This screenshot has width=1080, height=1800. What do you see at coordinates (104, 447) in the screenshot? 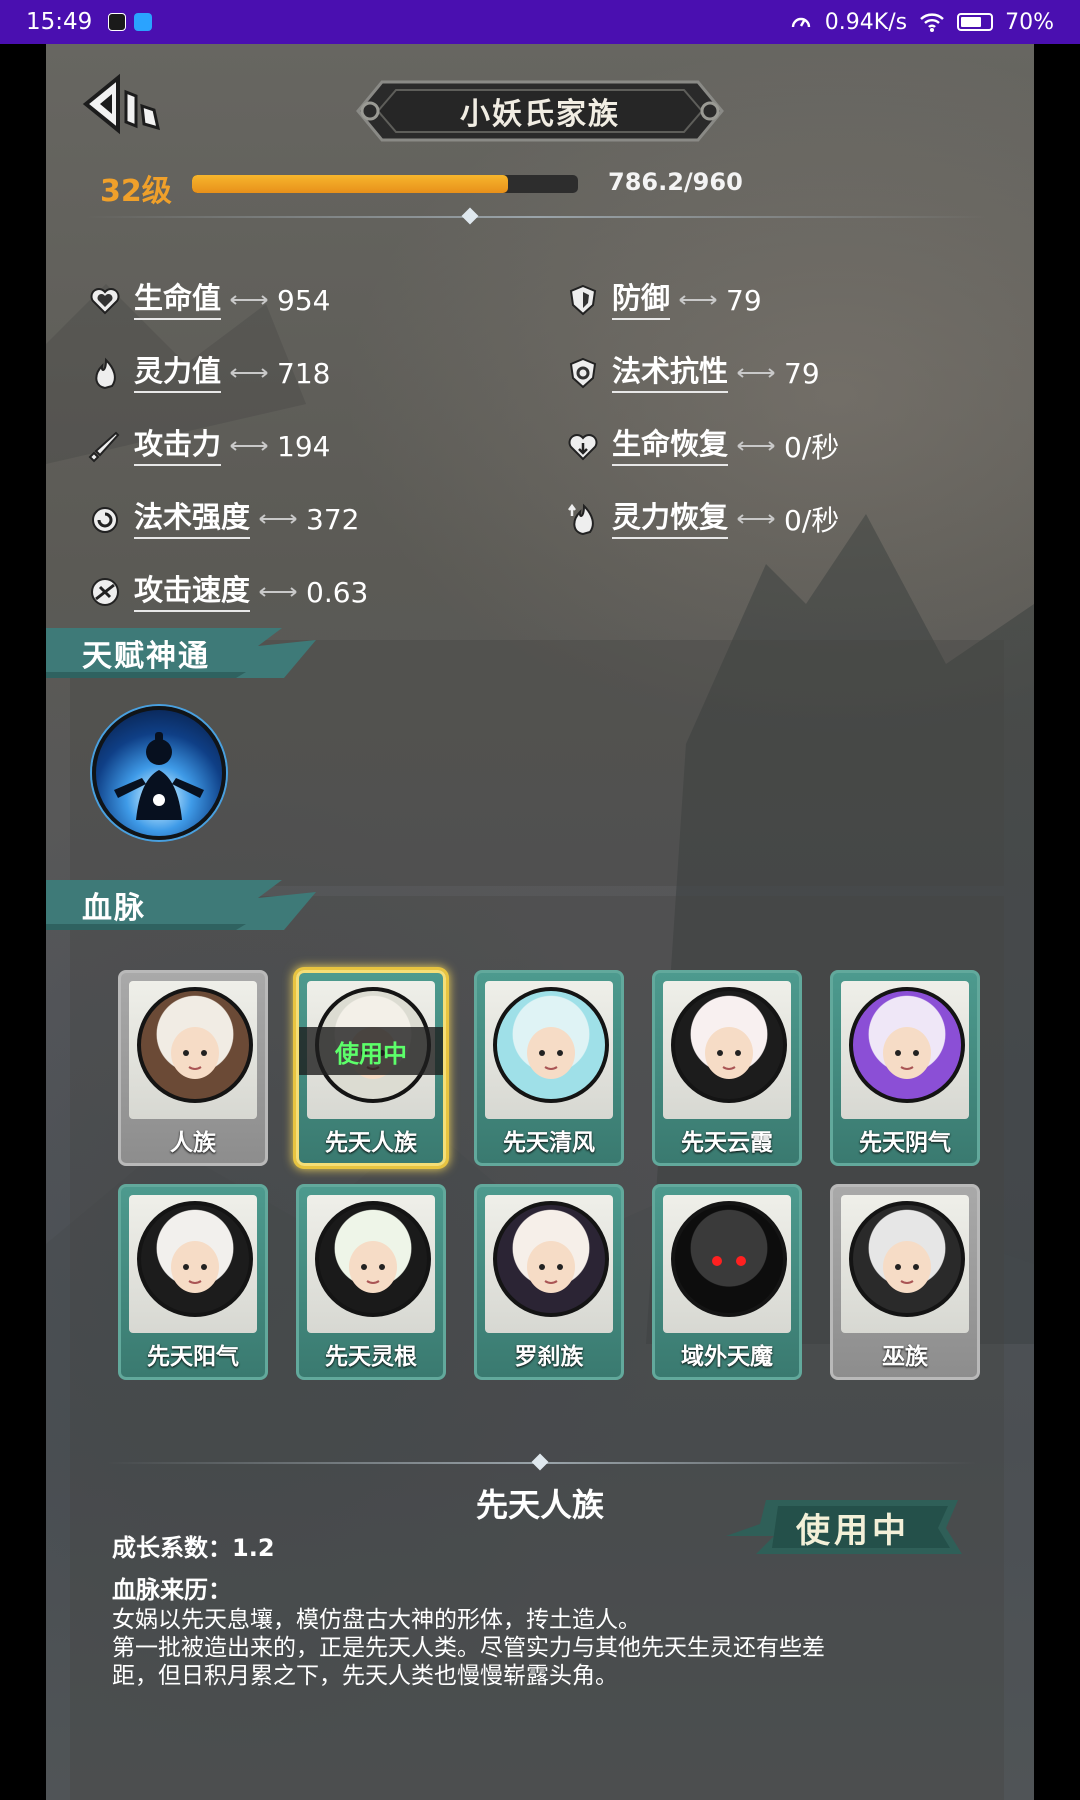
I see `sword-icon` at bounding box center [104, 447].